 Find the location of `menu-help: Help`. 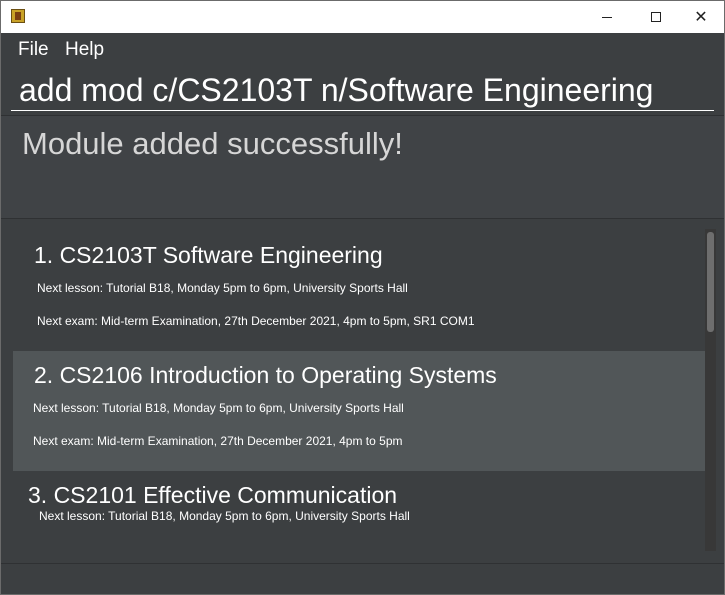

menu-help: Help is located at coordinates (84, 50).